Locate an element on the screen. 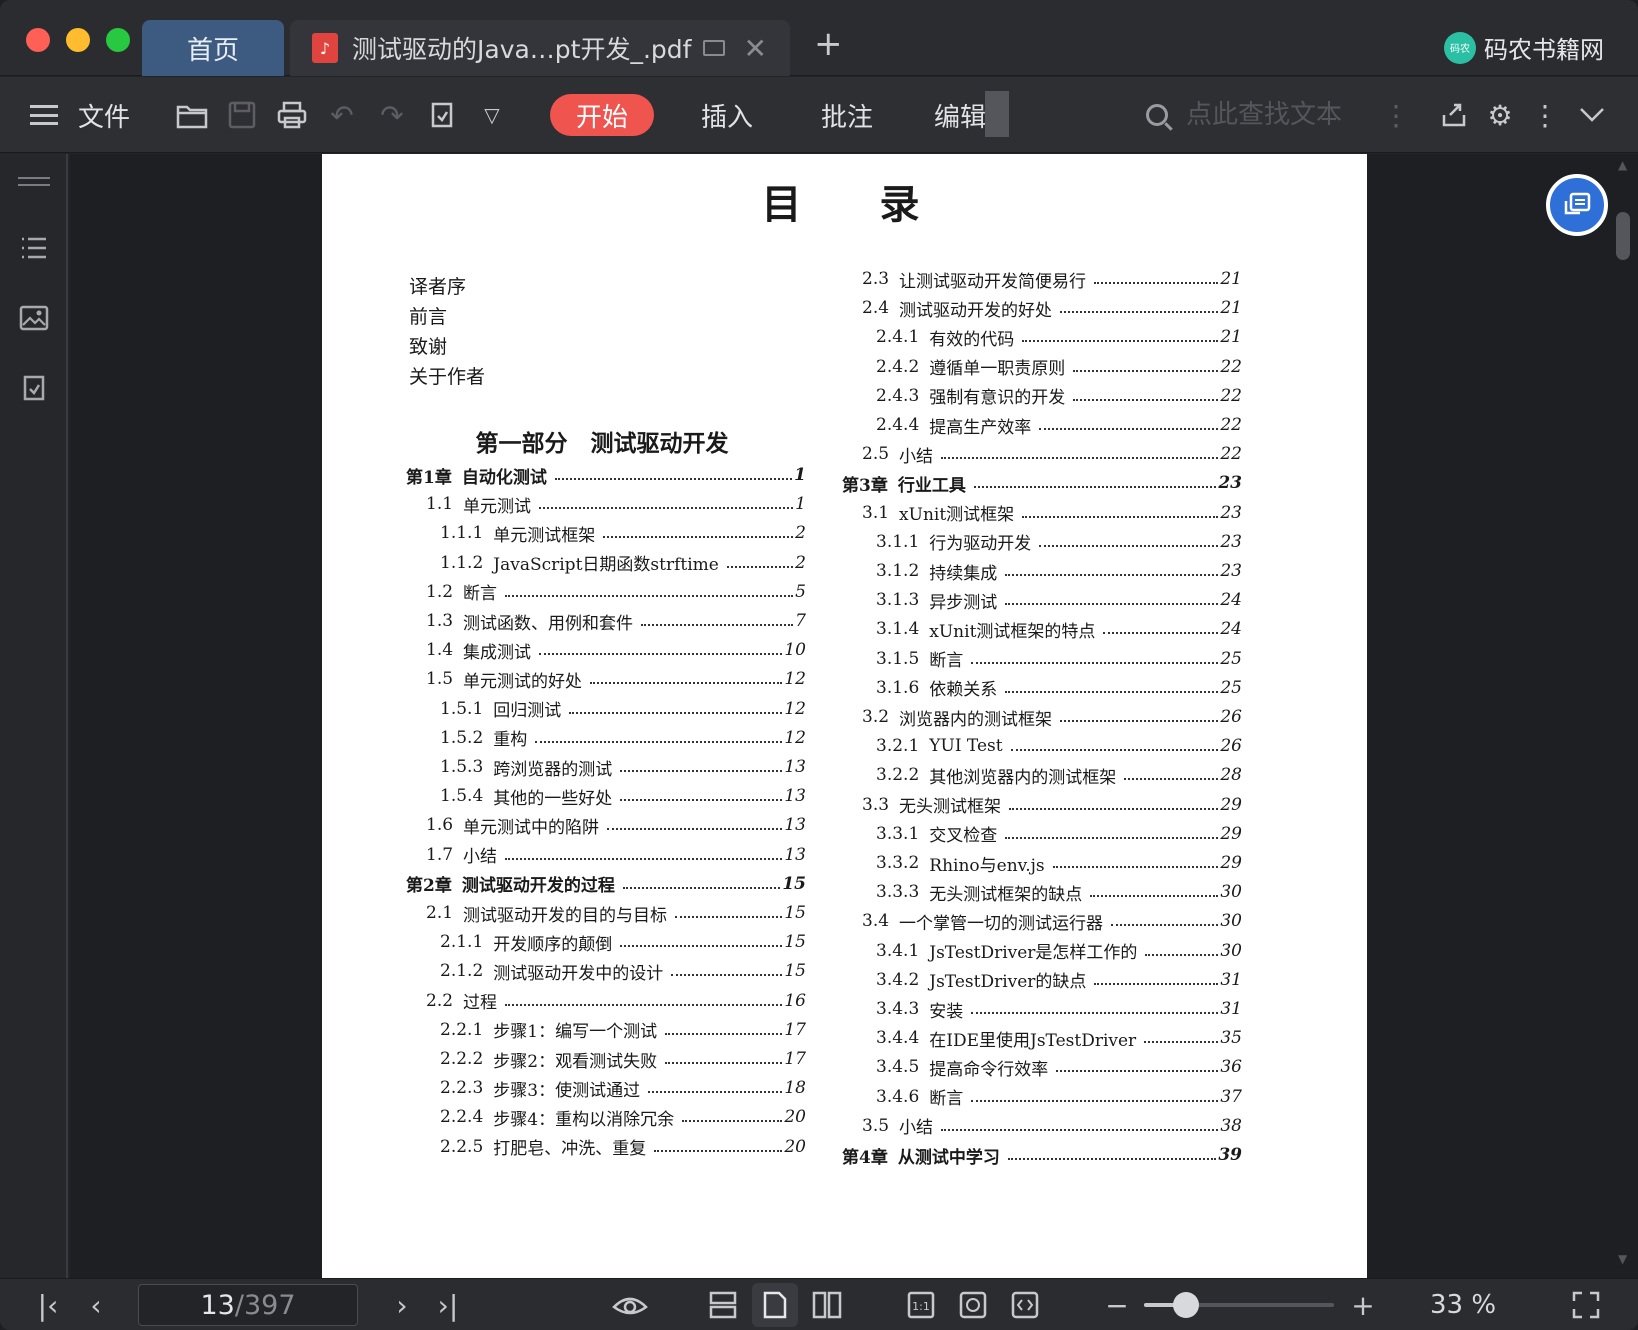  brand: 码农 码农书籍网 is located at coordinates (1524, 47).